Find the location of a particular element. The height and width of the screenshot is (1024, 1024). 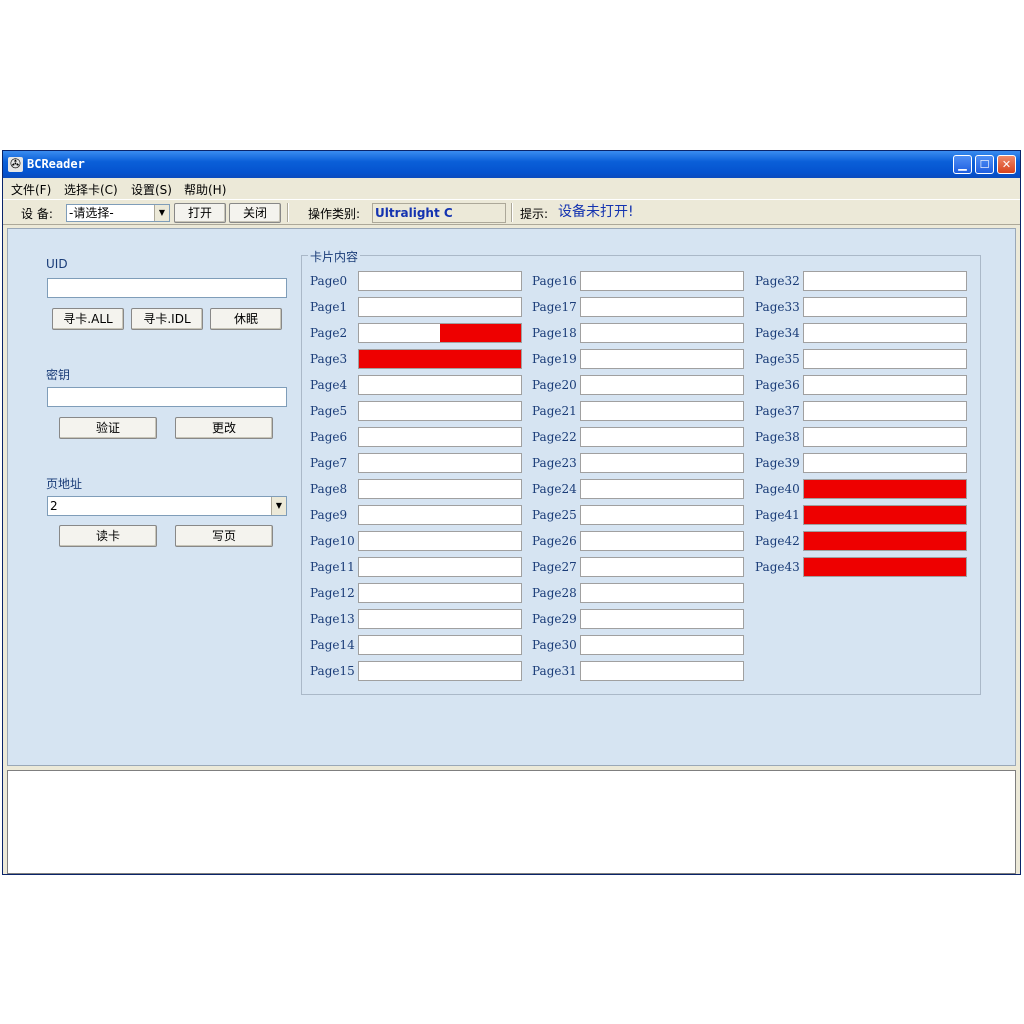

page-label: Page23 is located at coordinates (554, 463).